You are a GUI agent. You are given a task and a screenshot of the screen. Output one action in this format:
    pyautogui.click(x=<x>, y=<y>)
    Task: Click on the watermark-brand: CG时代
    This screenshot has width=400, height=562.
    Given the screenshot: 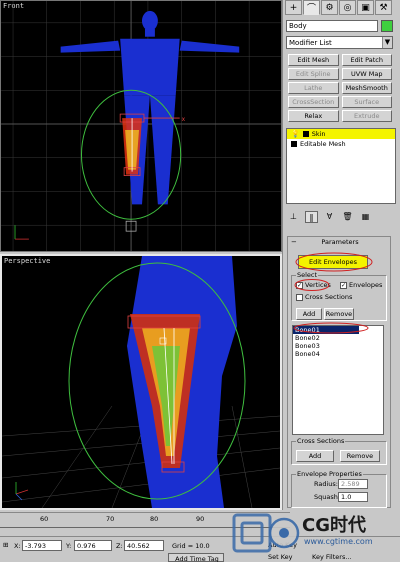 What is the action you would take?
    pyautogui.click(x=334, y=525)
    